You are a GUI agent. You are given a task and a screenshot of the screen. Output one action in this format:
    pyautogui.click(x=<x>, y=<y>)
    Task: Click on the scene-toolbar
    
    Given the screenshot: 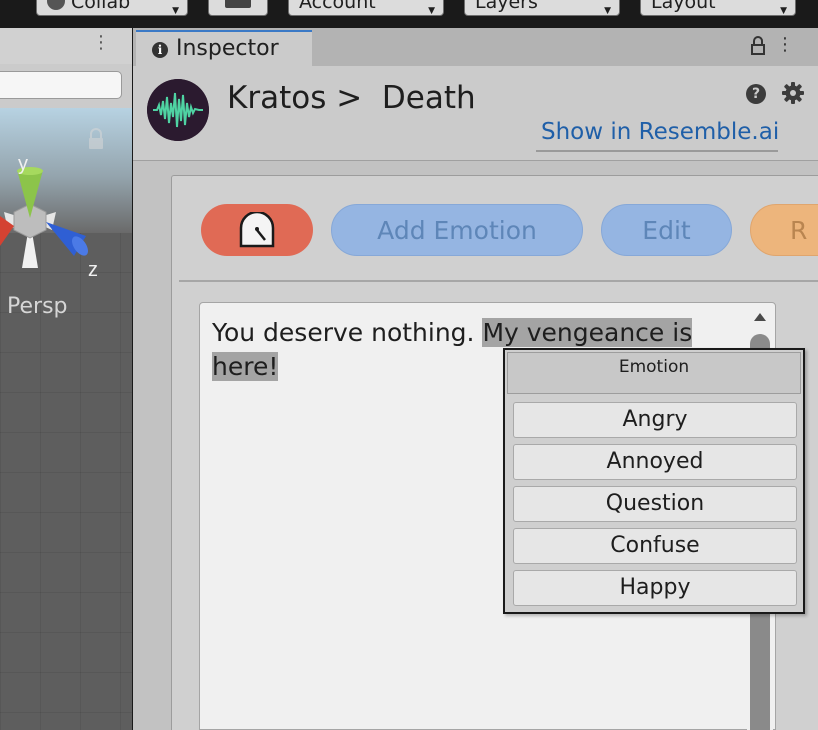 What is the action you would take?
    pyautogui.click(x=66, y=86)
    